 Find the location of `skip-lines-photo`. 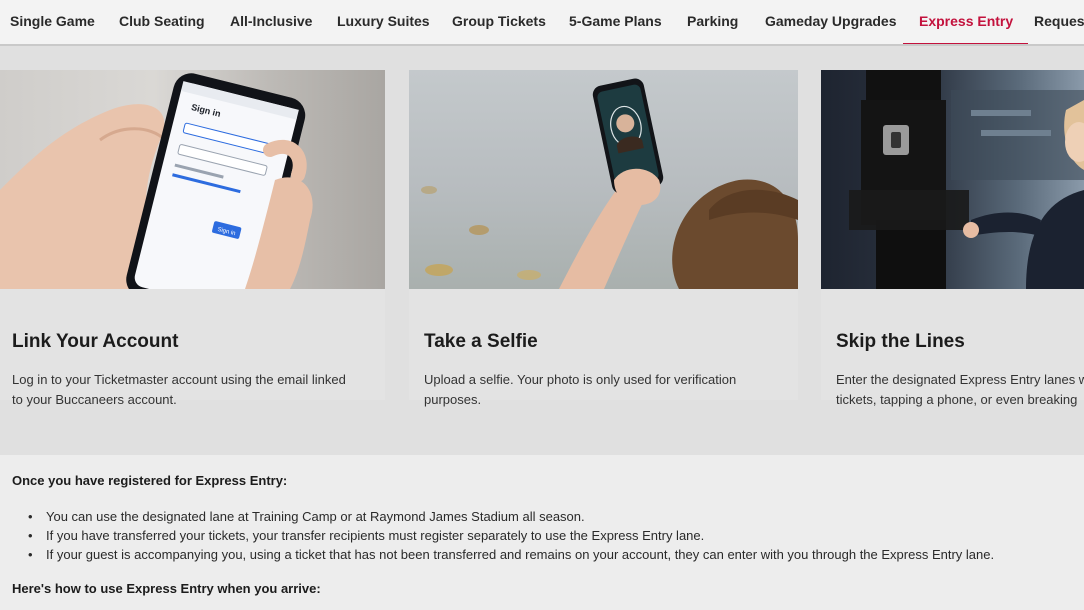

skip-lines-photo is located at coordinates (952, 179).